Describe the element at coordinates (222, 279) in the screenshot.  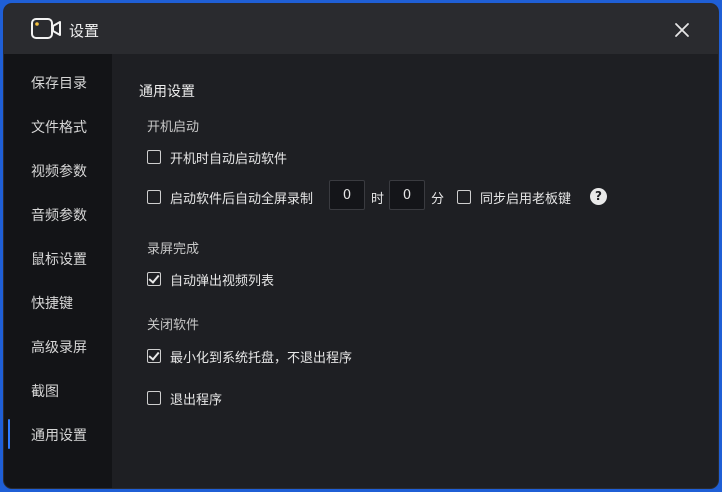
I see `popup-list-label: 自动弹出视频列表` at that location.